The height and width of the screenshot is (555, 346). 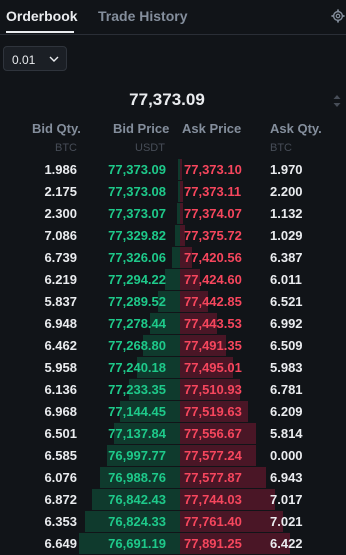 What do you see at coordinates (167, 99) in the screenshot?
I see `last-price: 77,373.09` at bounding box center [167, 99].